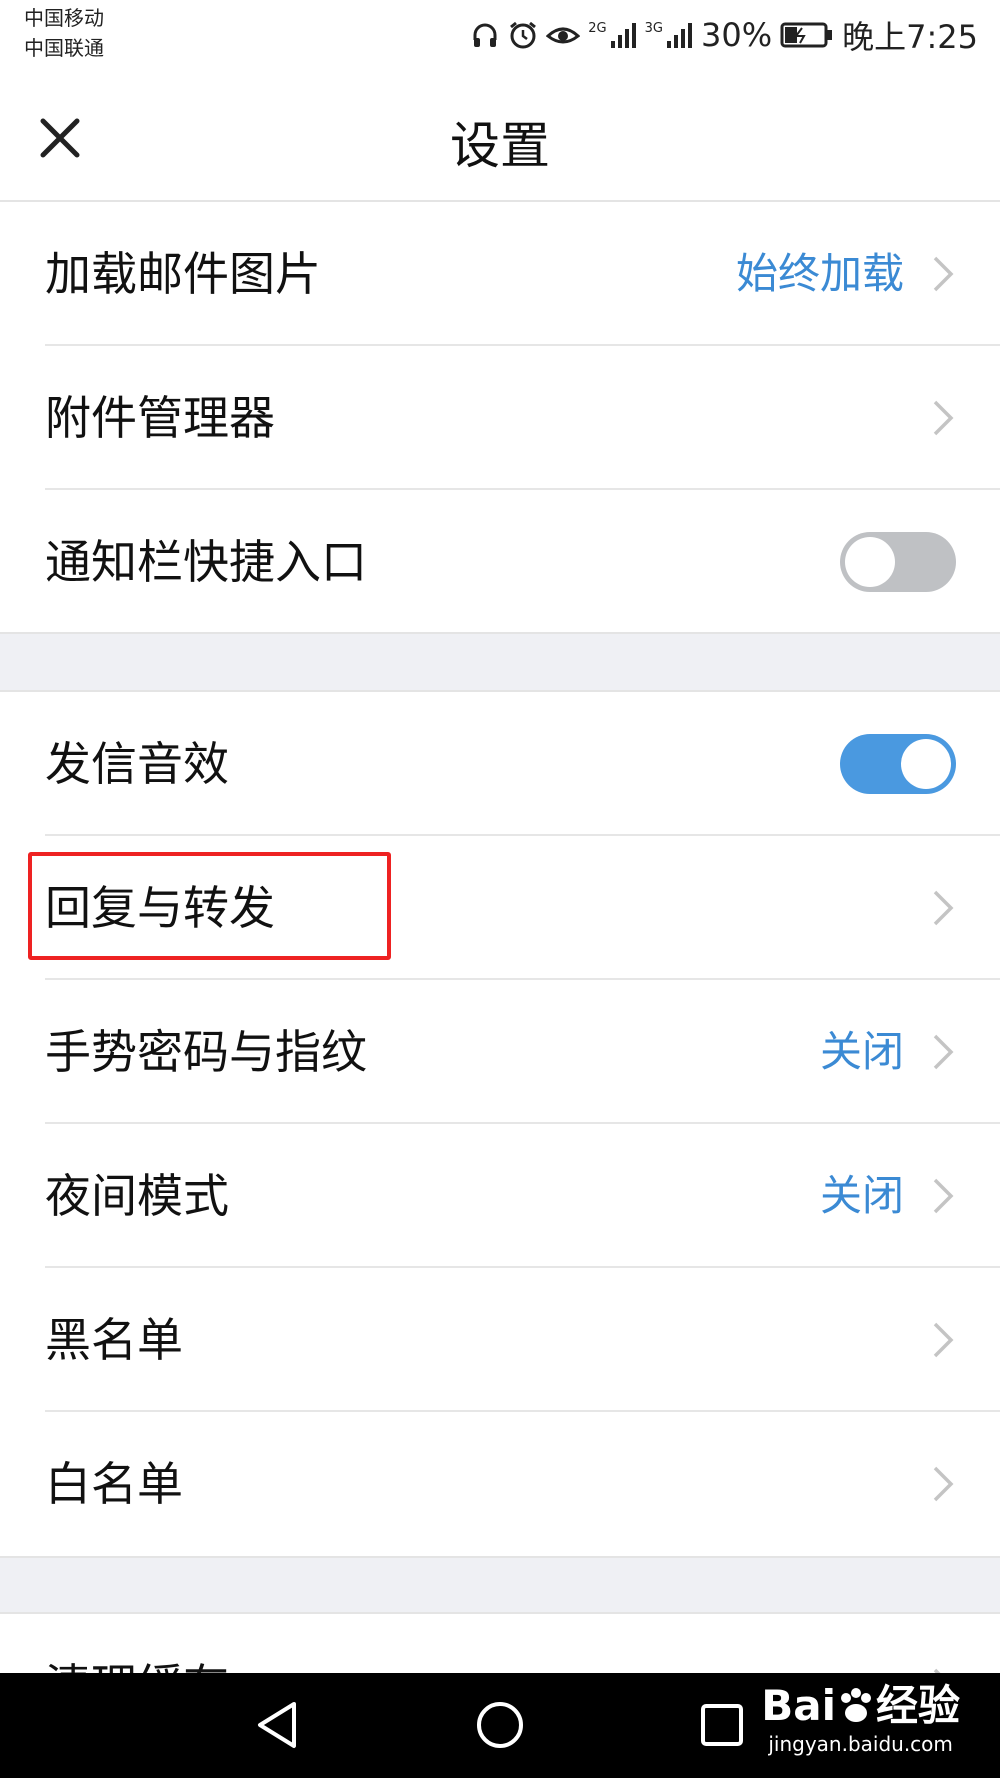  I want to click on setting-label: 附件管理器, so click(160, 418).